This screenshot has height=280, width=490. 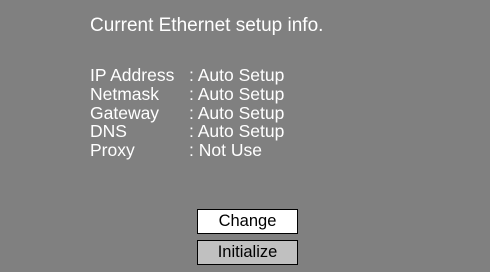 I want to click on ip-address-value: : Auto Setup, so click(x=237, y=75).